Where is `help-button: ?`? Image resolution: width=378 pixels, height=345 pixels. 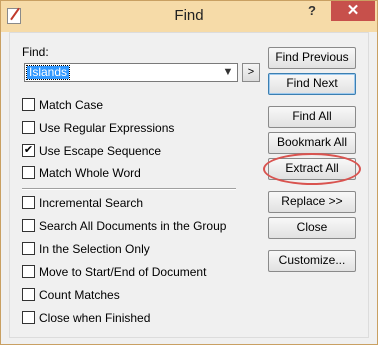
help-button: ? is located at coordinates (312, 11).